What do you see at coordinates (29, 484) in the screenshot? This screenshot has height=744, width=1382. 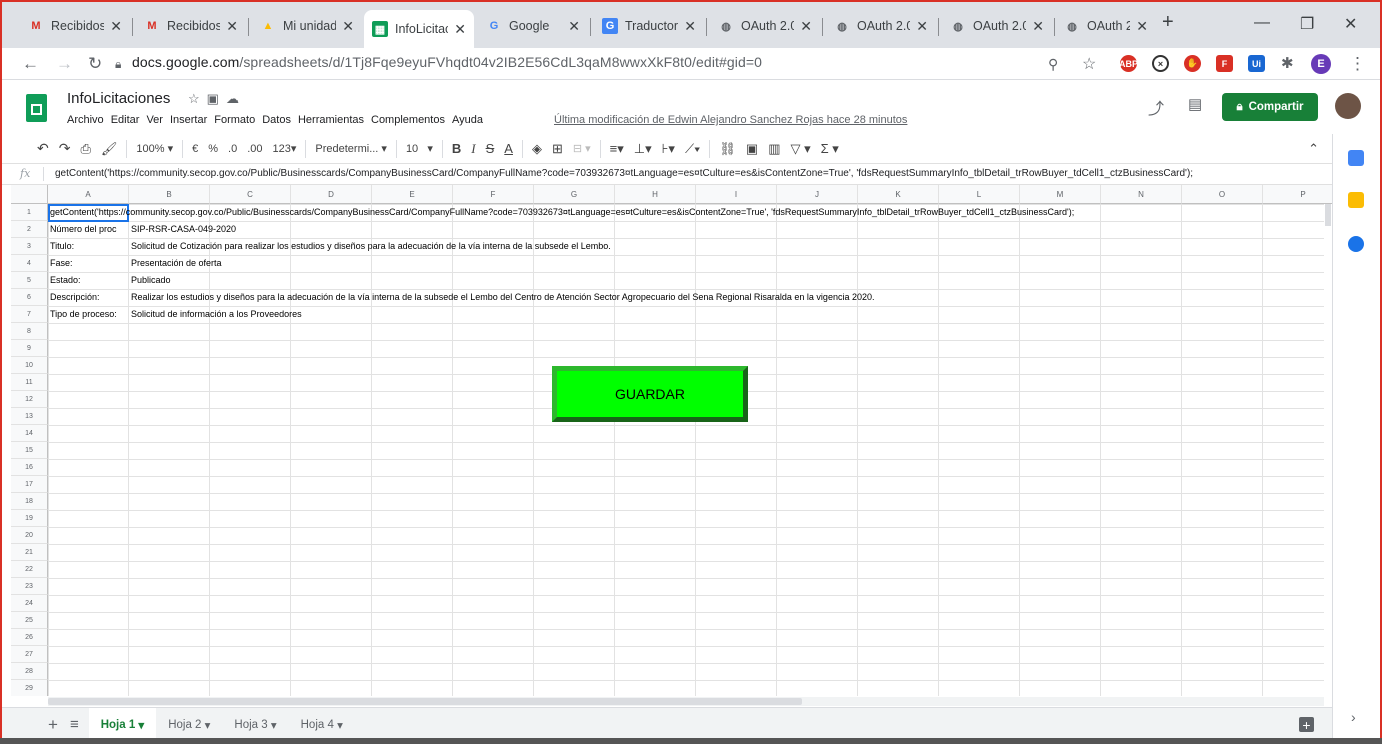 I see `row-header-17: 17` at bounding box center [29, 484].